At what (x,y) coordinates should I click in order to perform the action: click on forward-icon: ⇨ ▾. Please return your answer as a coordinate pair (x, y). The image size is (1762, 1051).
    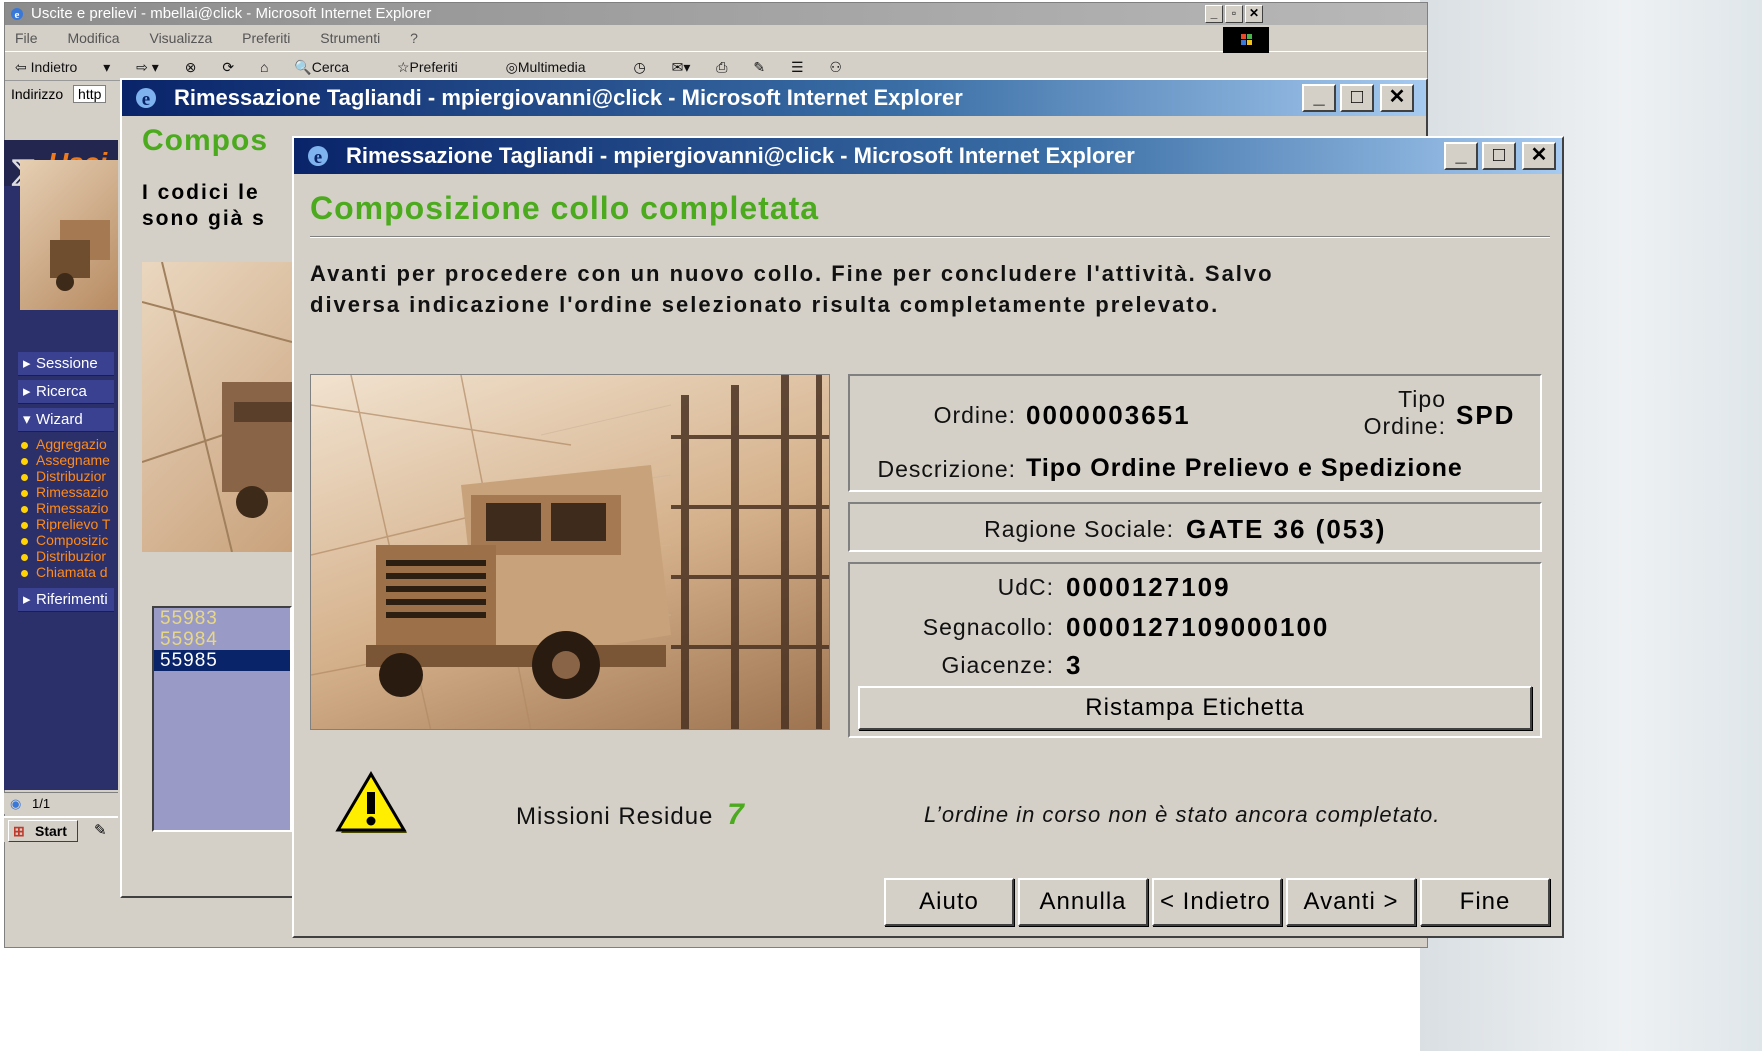
    Looking at the image, I should click on (147, 67).